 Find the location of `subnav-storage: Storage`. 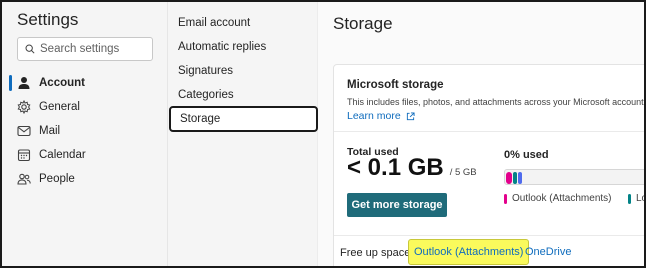

subnav-storage: Storage is located at coordinates (243, 119).